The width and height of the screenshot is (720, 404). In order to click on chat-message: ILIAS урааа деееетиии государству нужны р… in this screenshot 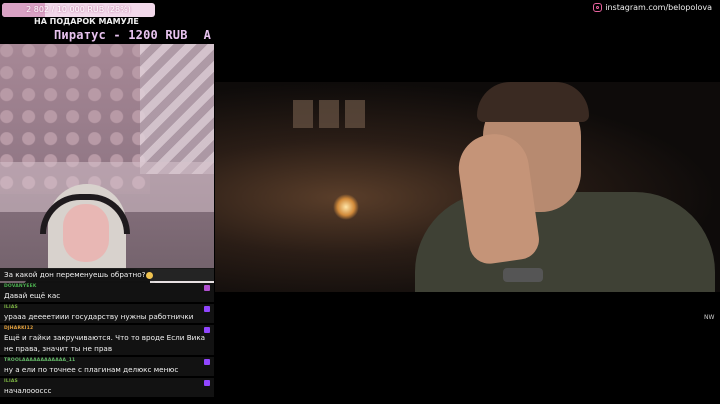, I will do `click(107, 313)`.